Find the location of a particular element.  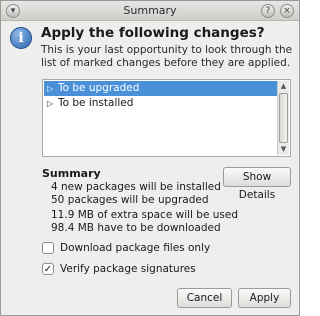

cancel-button: Cancel is located at coordinates (204, 298).